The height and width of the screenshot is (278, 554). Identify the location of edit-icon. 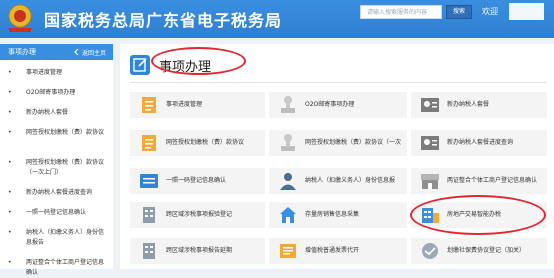
(140, 65).